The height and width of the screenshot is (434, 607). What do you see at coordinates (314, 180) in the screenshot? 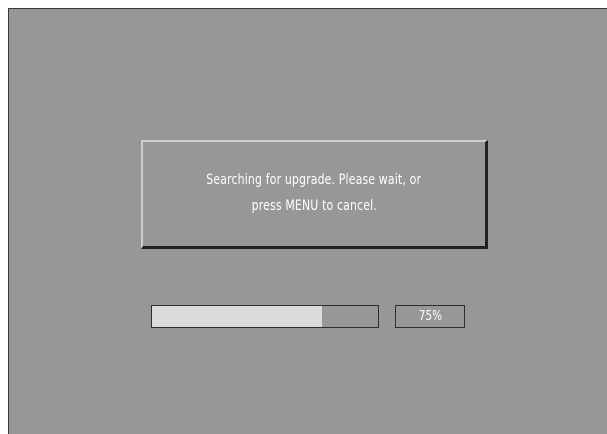
I see `message-line-1: Searching for upgrade. Please wait, or` at bounding box center [314, 180].